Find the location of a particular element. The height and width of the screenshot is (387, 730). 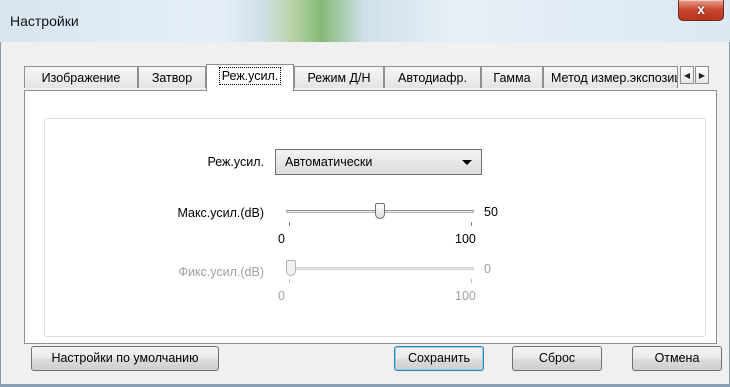

tab-scroll-right-button: ▶ is located at coordinates (702, 75).